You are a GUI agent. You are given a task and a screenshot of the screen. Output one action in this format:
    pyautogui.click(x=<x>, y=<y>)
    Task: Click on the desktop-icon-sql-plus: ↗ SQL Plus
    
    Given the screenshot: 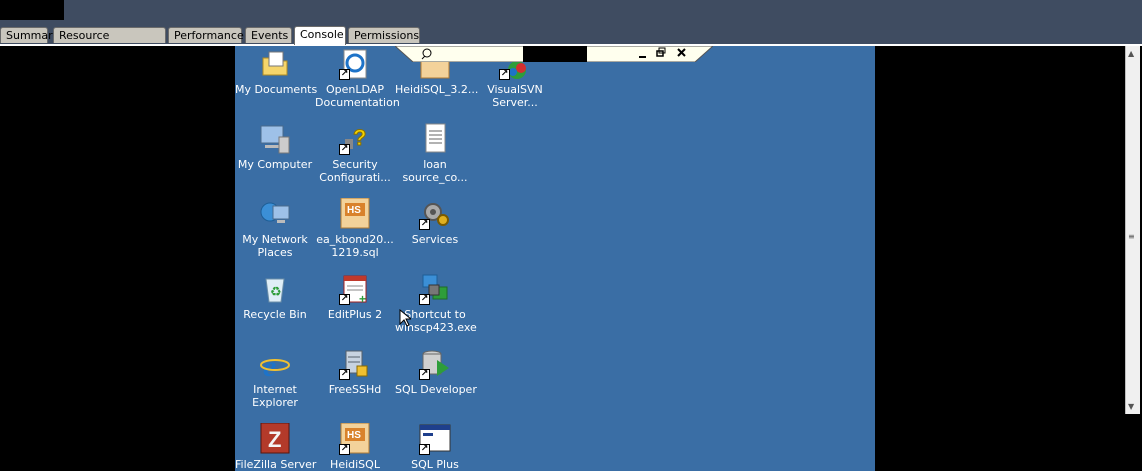 What is the action you would take?
    pyautogui.click(x=435, y=447)
    